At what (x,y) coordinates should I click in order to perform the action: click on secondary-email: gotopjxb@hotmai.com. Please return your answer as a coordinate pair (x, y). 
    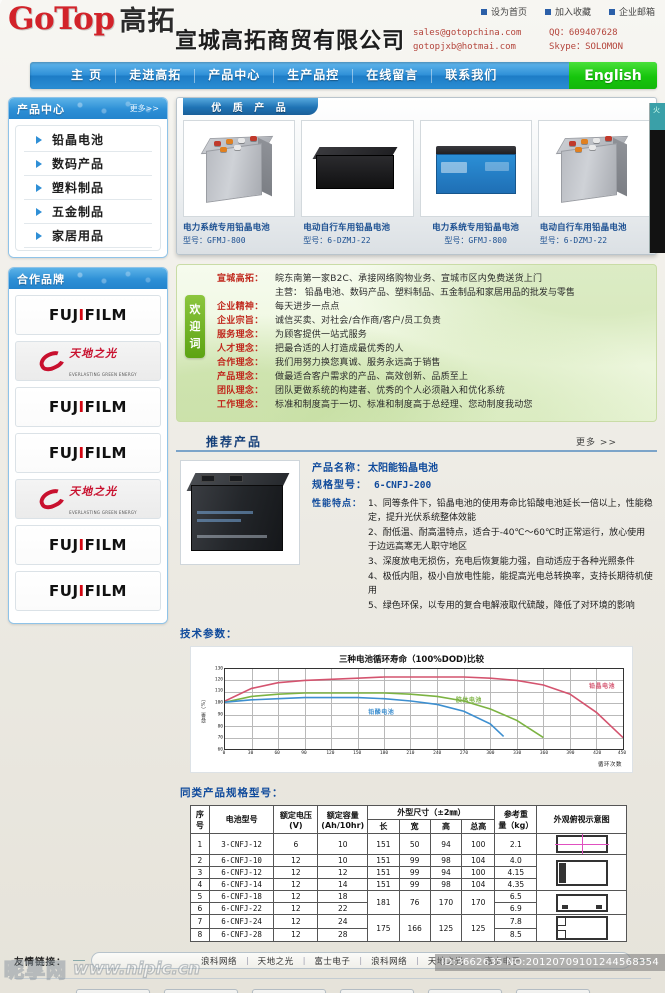
    Looking at the image, I should click on (474, 47).